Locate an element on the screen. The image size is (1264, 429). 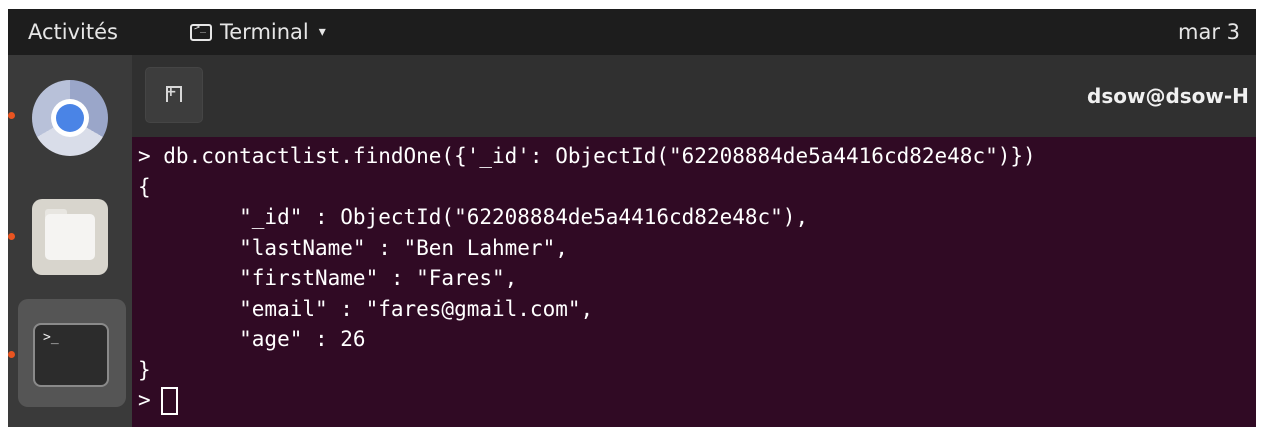
chevron-down-icon: ▾ is located at coordinates (322, 32).